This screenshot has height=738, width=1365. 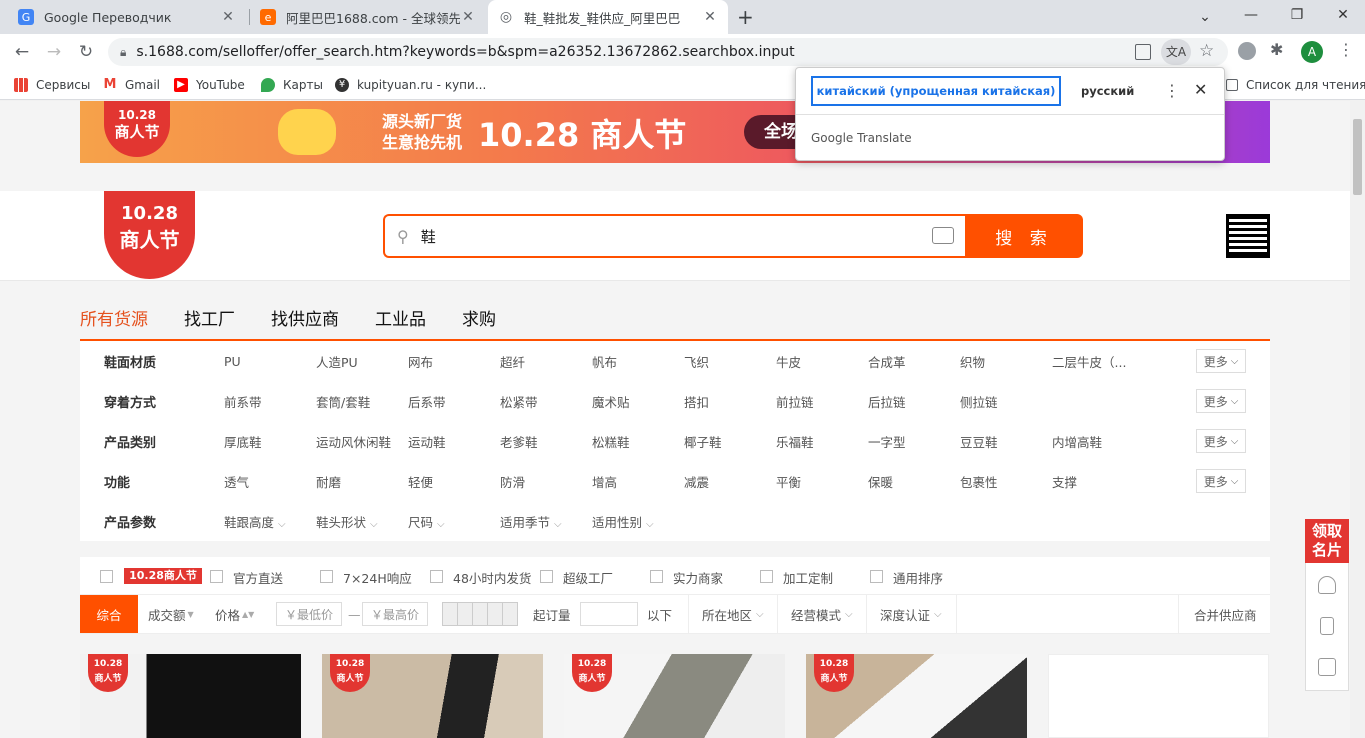 I want to click on tab-all-sources: 所有货源, so click(x=114, y=315).